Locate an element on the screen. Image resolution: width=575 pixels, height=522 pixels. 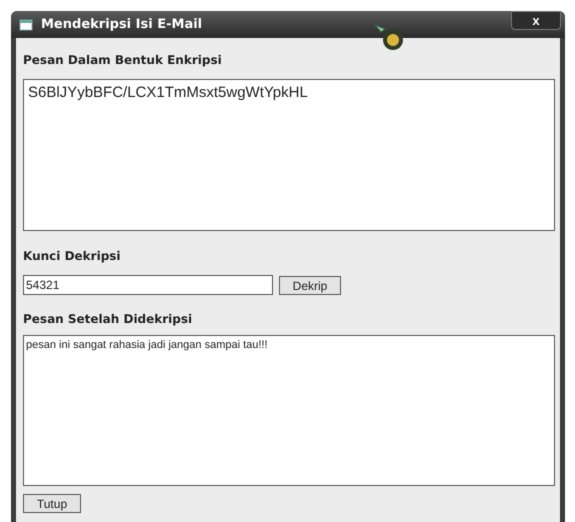
decrypt-button: Dekrip is located at coordinates (310, 285).